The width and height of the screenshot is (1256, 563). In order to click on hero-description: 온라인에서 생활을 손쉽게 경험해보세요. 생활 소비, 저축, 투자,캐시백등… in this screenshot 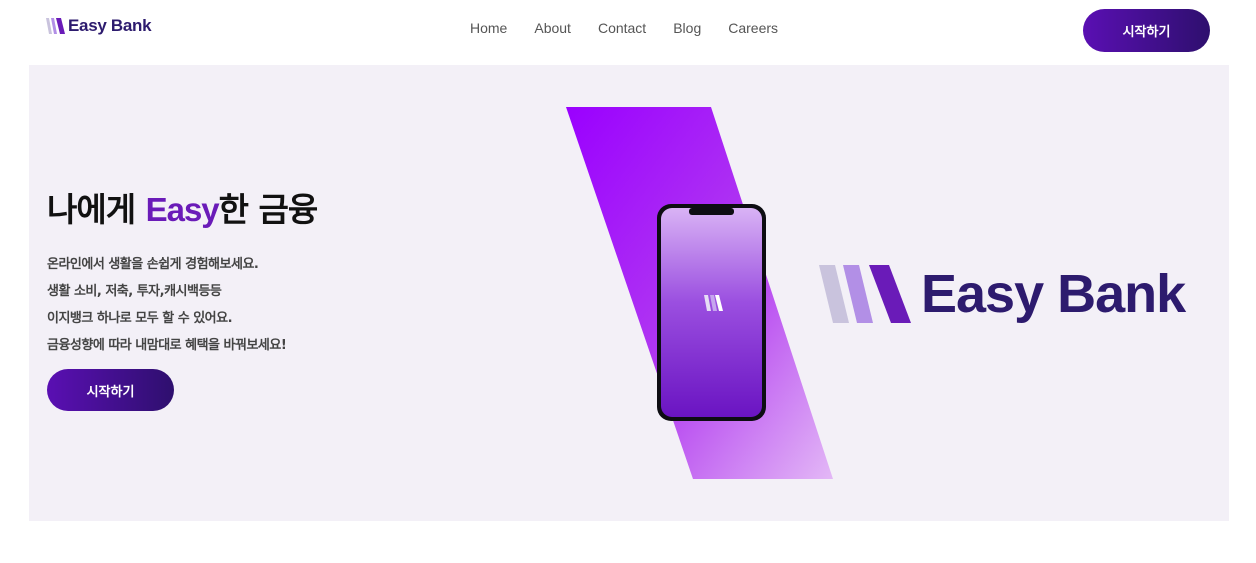, I will do `click(167, 305)`.